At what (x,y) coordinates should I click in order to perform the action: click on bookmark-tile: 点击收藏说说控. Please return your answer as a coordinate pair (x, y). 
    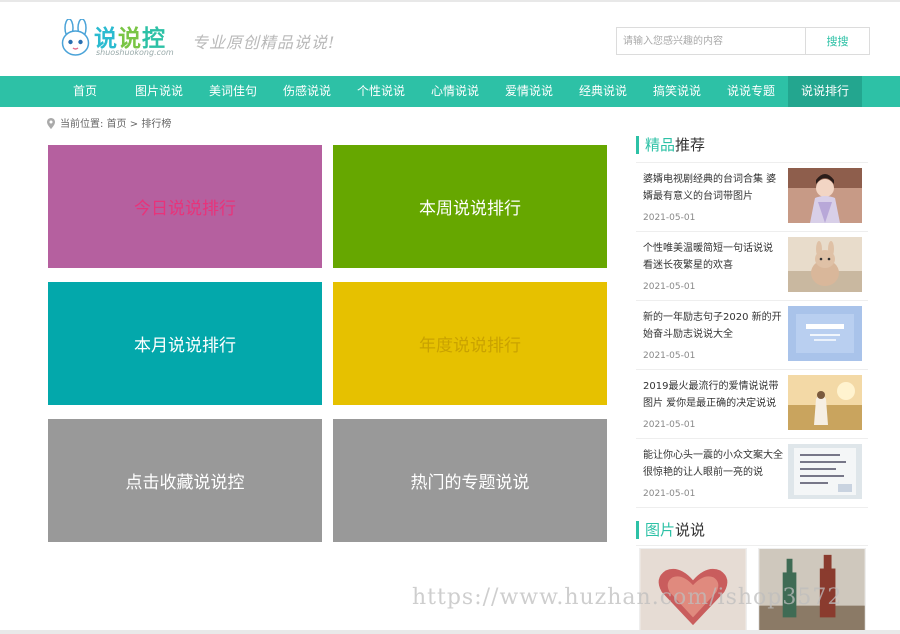
    Looking at the image, I should click on (185, 480).